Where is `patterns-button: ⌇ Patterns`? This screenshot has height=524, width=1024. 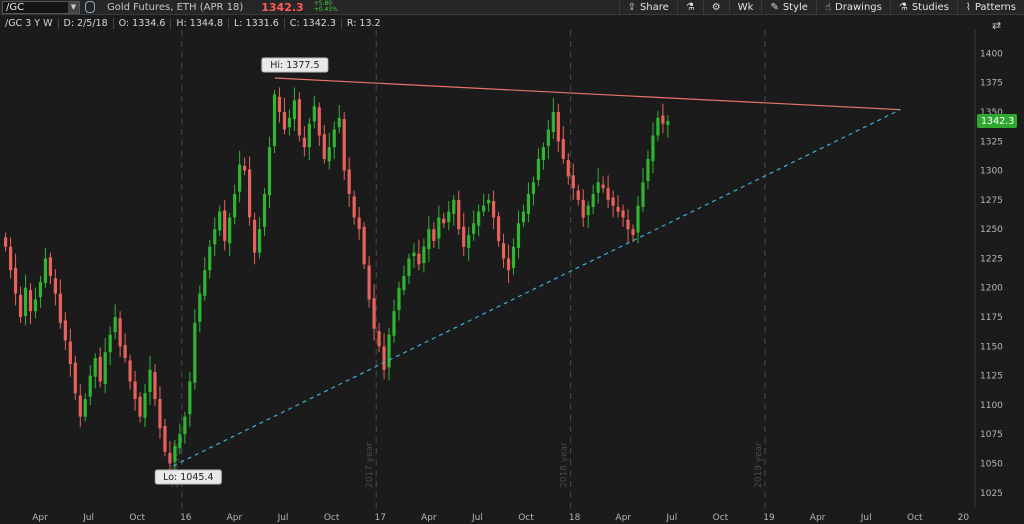 patterns-button: ⌇ Patterns is located at coordinates (990, 7).